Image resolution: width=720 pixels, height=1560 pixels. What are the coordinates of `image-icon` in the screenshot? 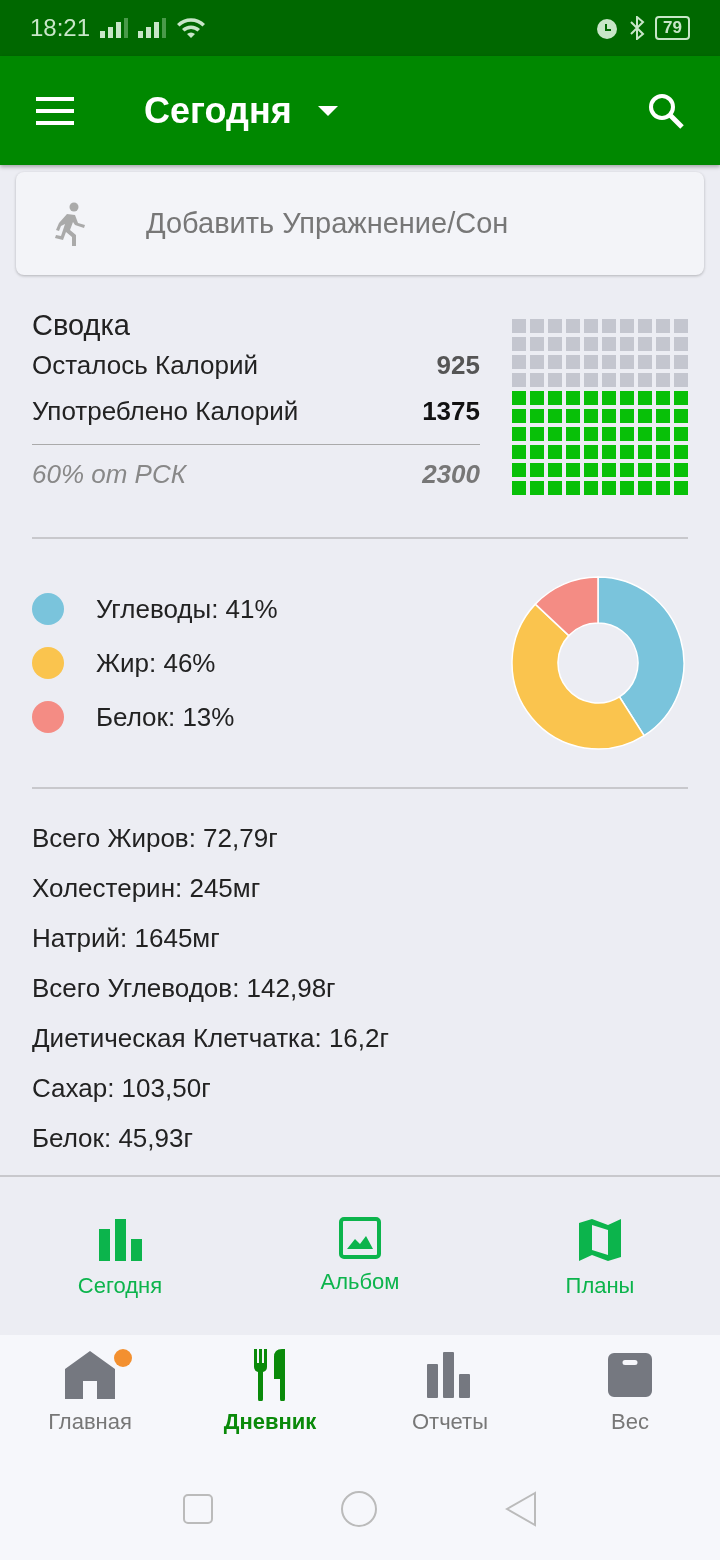 It's located at (360, 1238).